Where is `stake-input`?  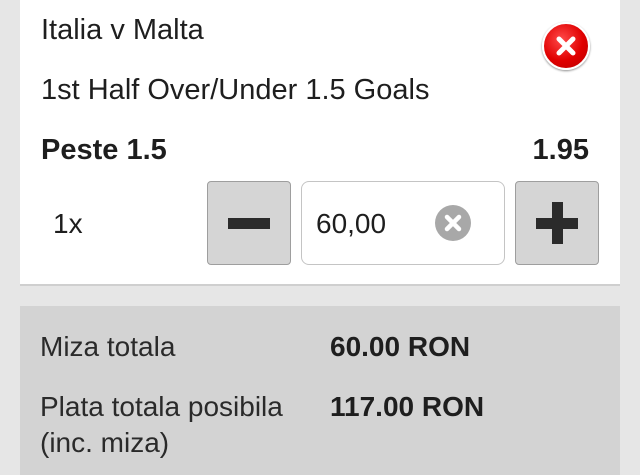 stake-input is located at coordinates (376, 224).